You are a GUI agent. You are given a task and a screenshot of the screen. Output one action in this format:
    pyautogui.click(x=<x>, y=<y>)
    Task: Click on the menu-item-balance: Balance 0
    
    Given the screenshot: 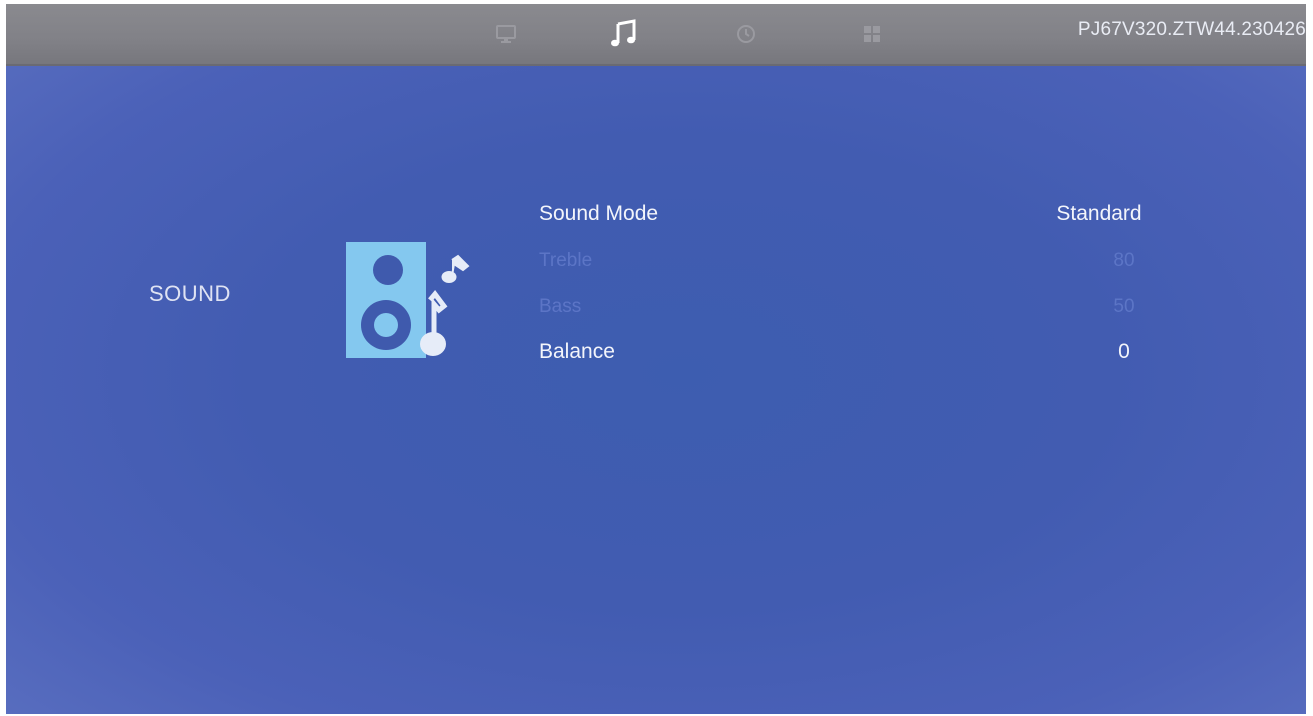 What is the action you would take?
    pyautogui.click(x=859, y=358)
    